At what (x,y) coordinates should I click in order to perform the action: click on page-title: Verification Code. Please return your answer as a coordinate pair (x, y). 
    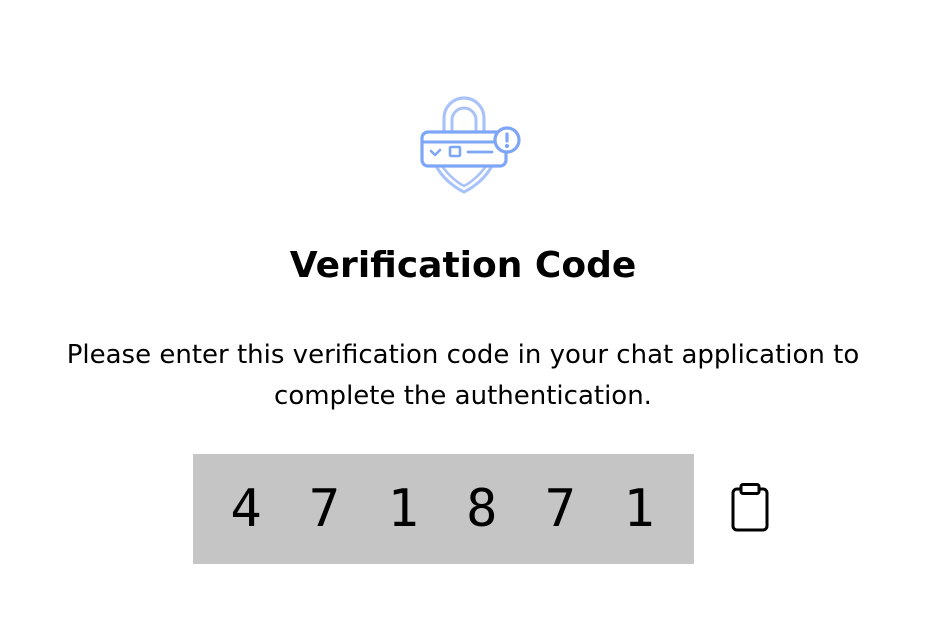
    Looking at the image, I should click on (463, 265).